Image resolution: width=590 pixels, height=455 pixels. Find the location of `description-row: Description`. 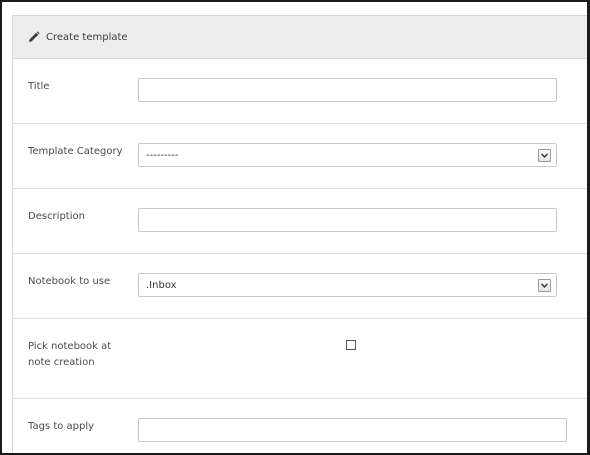

description-row: Description is located at coordinates (300, 221).